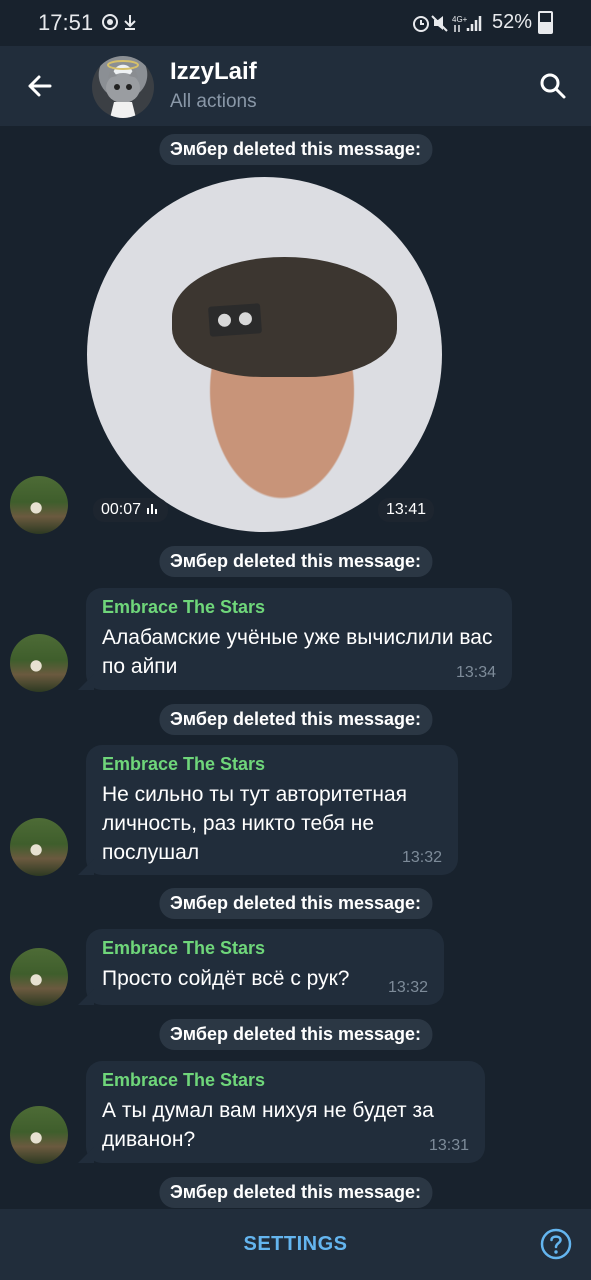 The image size is (591, 1280). What do you see at coordinates (119, 22) in the screenshot?
I see `chat-notification-icon` at bounding box center [119, 22].